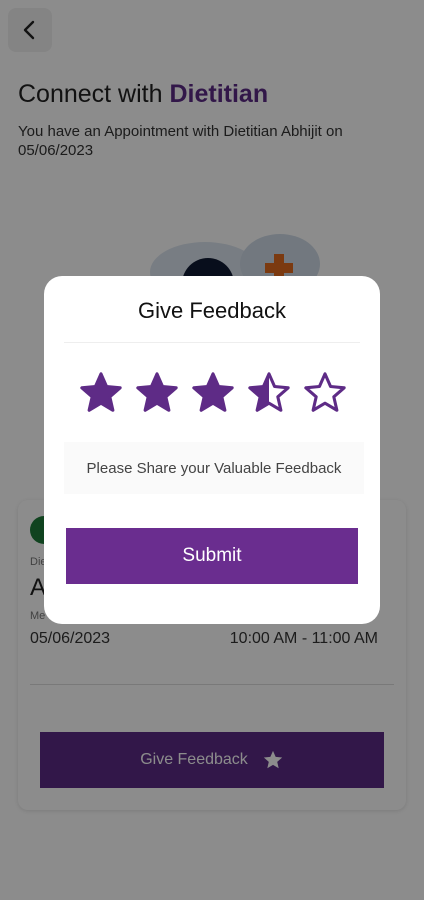  I want to click on rating-star-3-icon, so click(213, 393).